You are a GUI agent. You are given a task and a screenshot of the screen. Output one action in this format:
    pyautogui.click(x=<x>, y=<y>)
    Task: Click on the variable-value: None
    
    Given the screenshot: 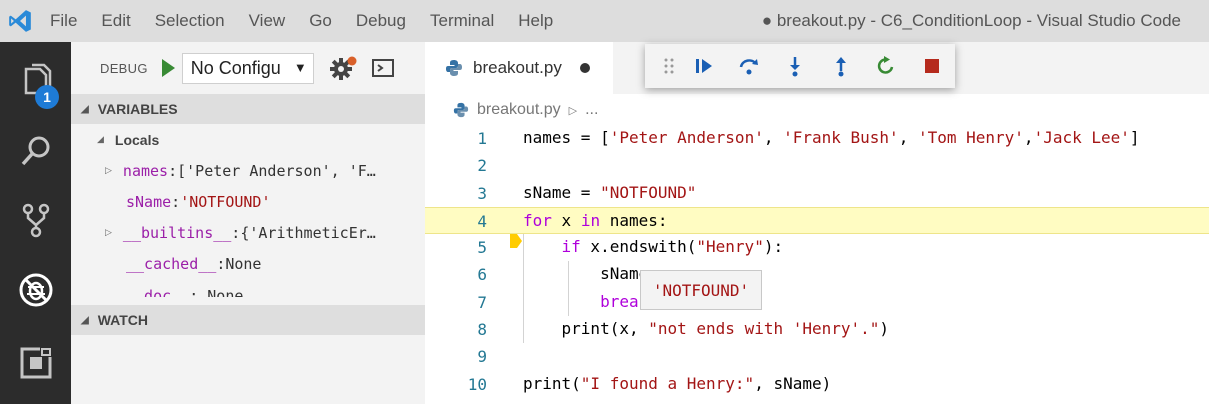 What is the action you would take?
    pyautogui.click(x=243, y=263)
    